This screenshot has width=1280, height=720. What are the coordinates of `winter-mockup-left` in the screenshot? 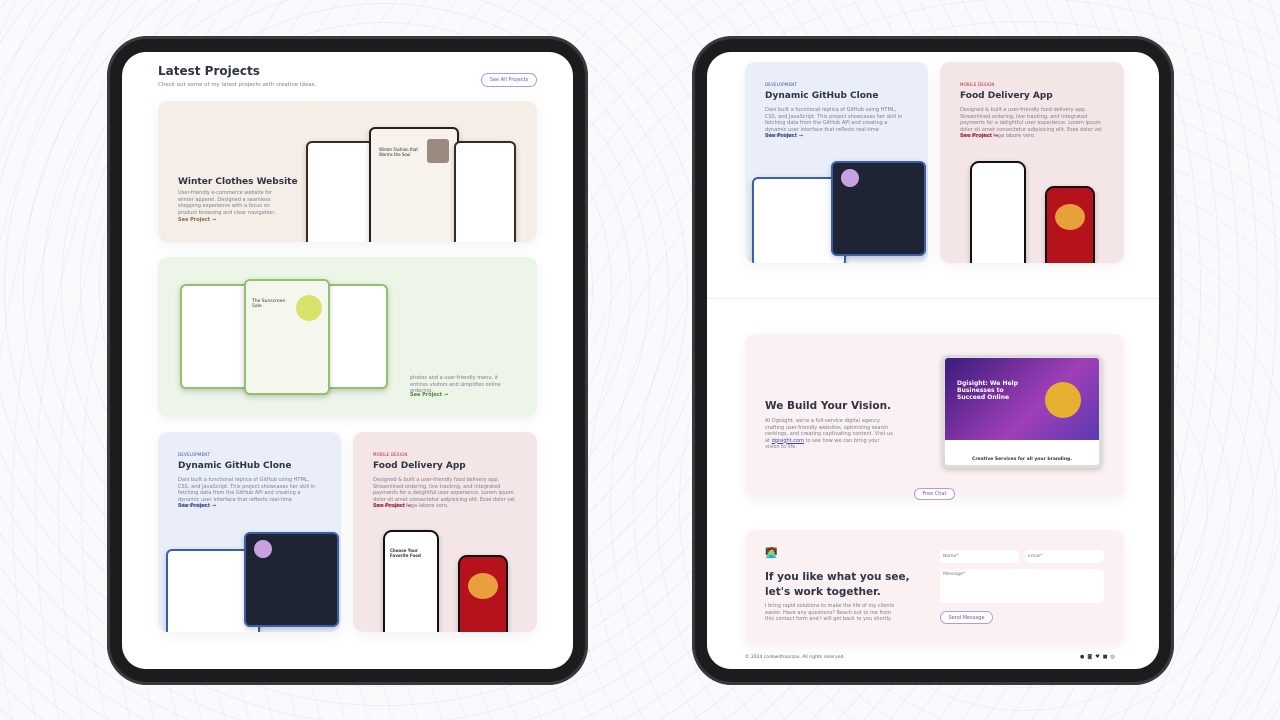 It's located at (340, 191).